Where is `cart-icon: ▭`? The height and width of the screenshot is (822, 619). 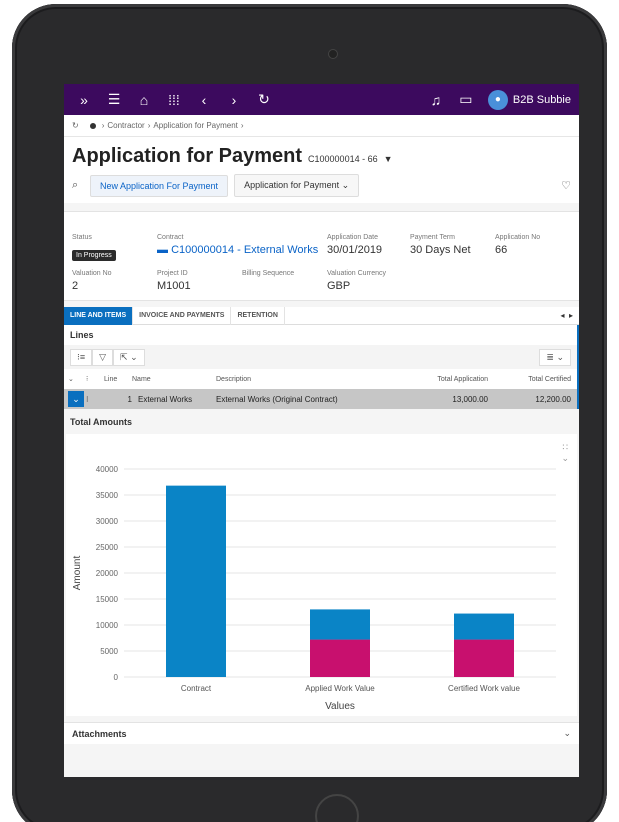
cart-icon: ▭ is located at coordinates (466, 99).